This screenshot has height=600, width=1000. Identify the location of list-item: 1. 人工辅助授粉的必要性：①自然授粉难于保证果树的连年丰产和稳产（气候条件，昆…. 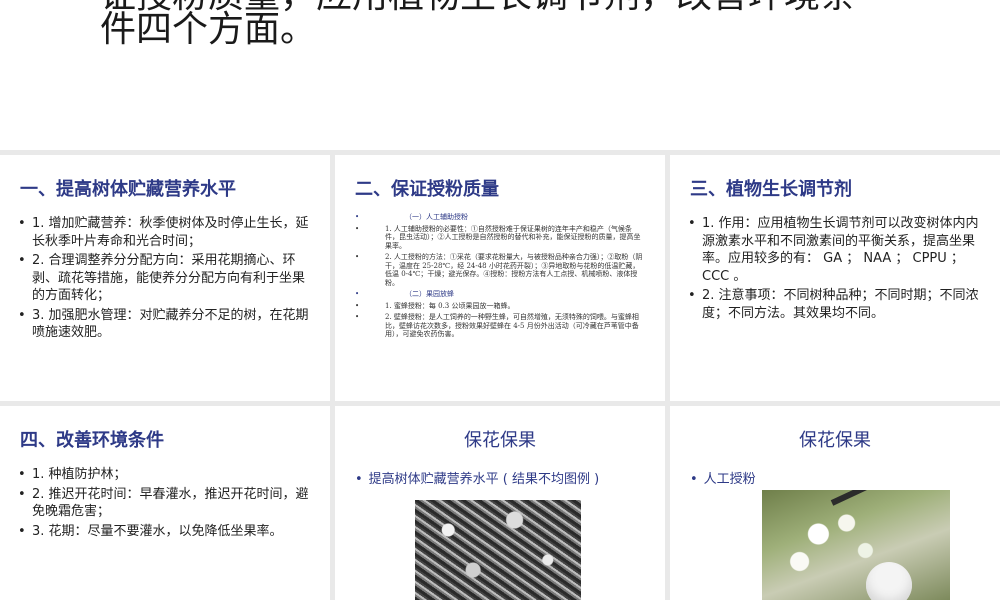
(500, 238).